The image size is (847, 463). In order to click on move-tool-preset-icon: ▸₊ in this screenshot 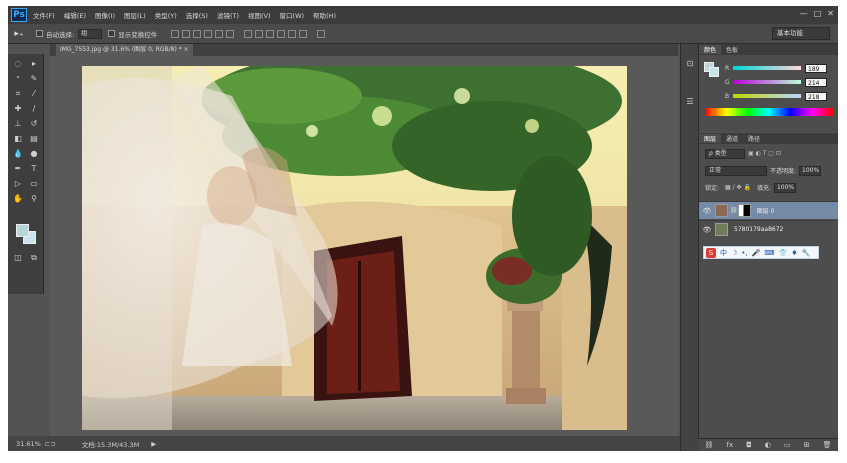, I will do `click(19, 34)`.